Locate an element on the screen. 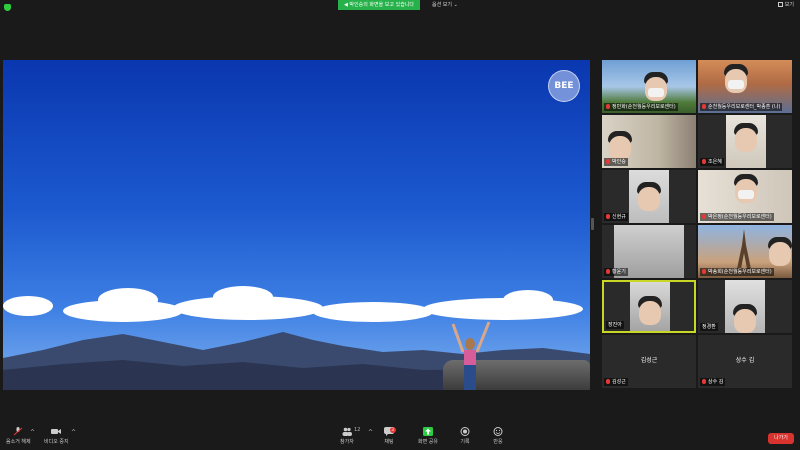  reactions-button: 반응 is located at coordinates (498, 436).